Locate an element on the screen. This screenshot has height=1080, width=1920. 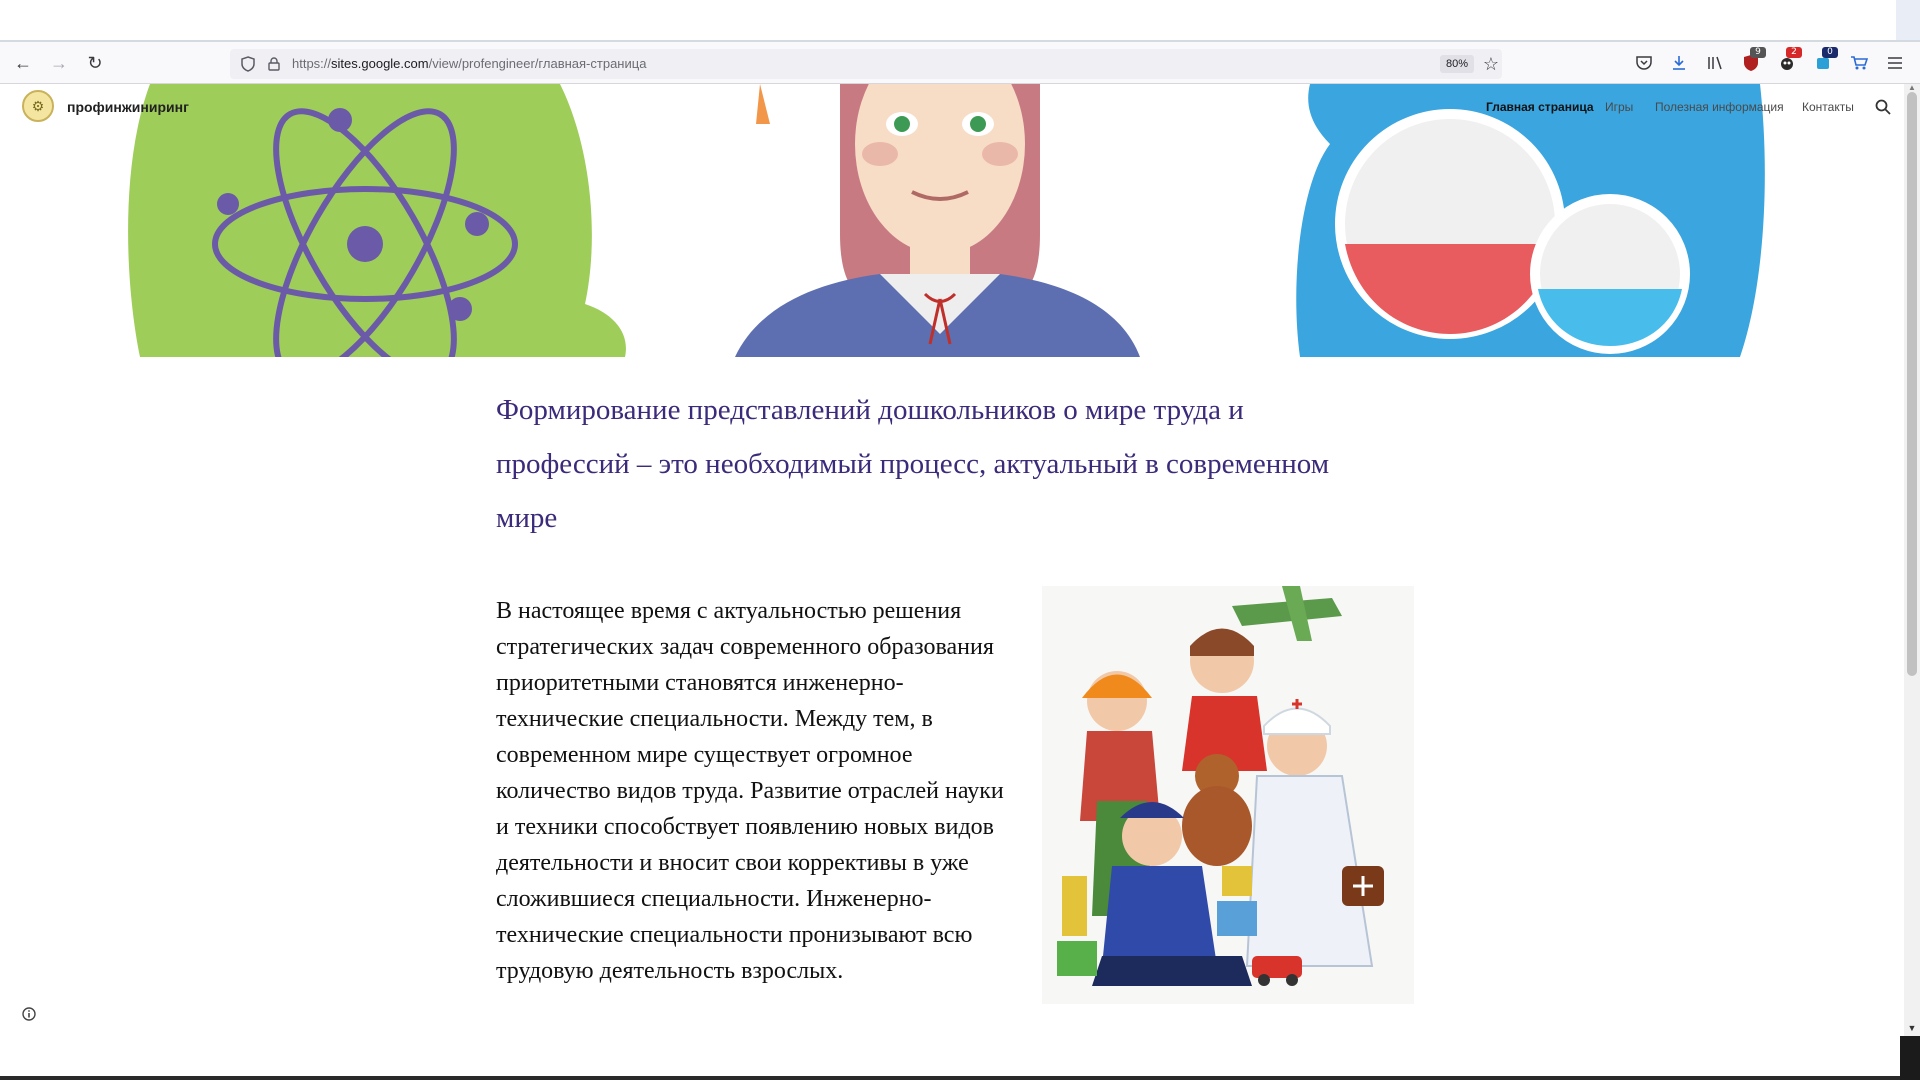
extension-red-icon: 2 is located at coordinates (1788, 61).